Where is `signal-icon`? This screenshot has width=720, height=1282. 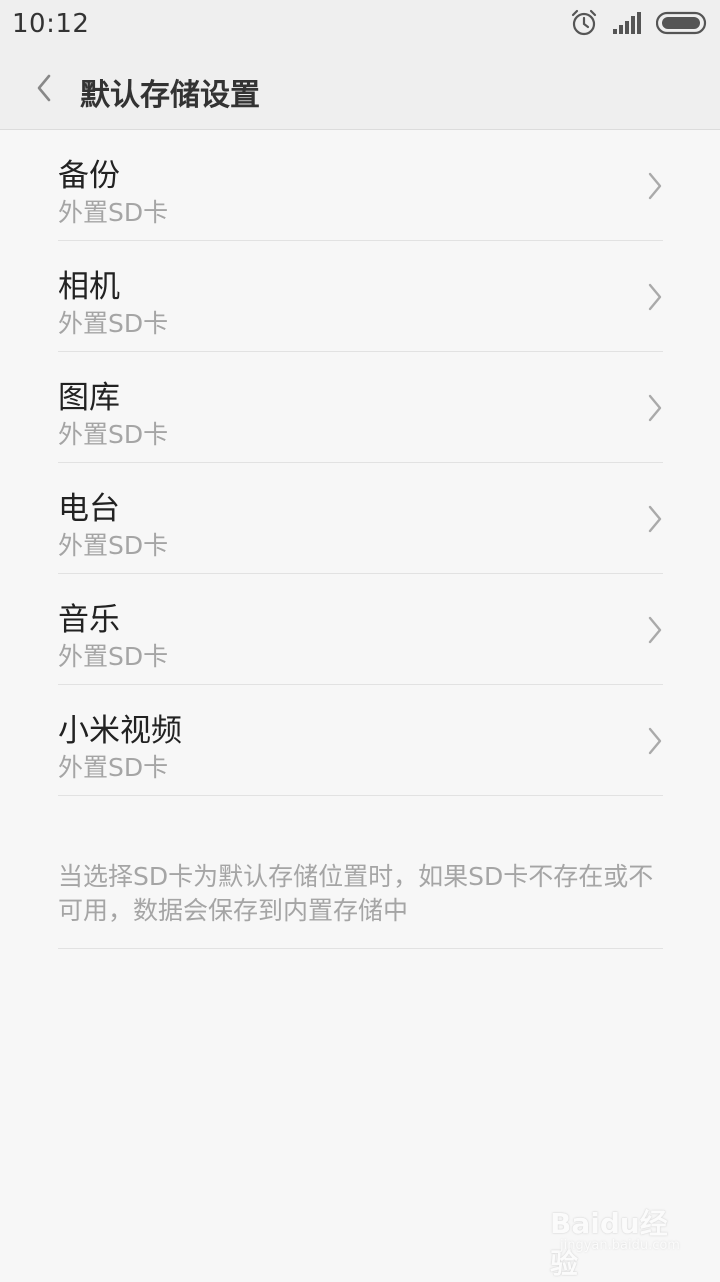 signal-icon is located at coordinates (627, 25).